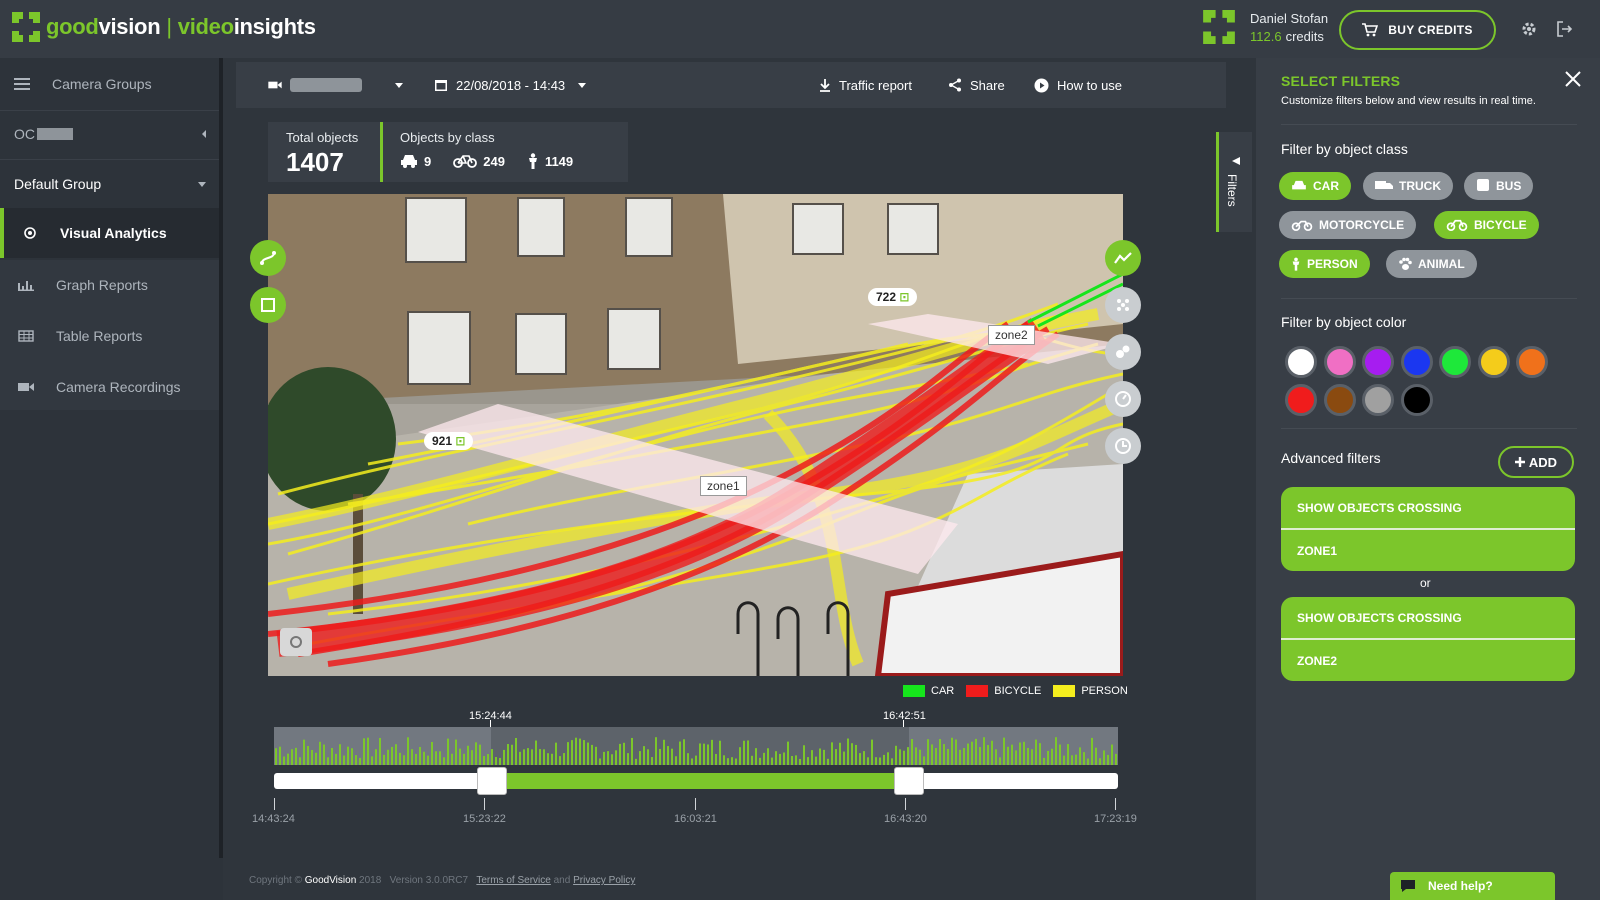 This screenshot has height=900, width=1600. I want to click on total-objects: Total objects 1407, so click(322, 154).